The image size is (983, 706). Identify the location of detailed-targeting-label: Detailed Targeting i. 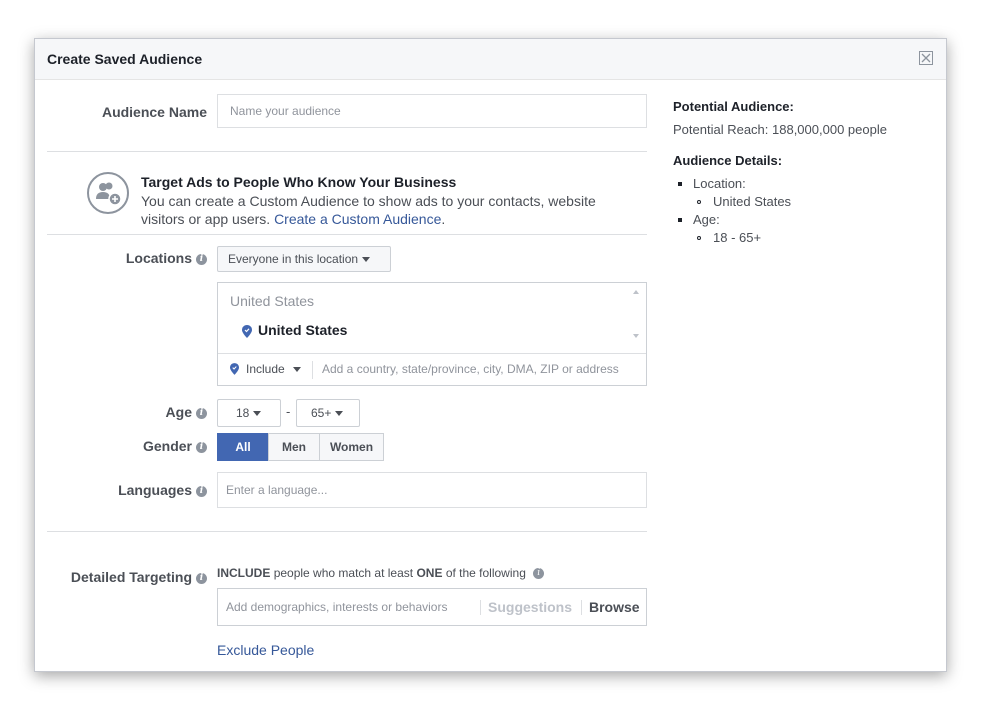
(131, 577).